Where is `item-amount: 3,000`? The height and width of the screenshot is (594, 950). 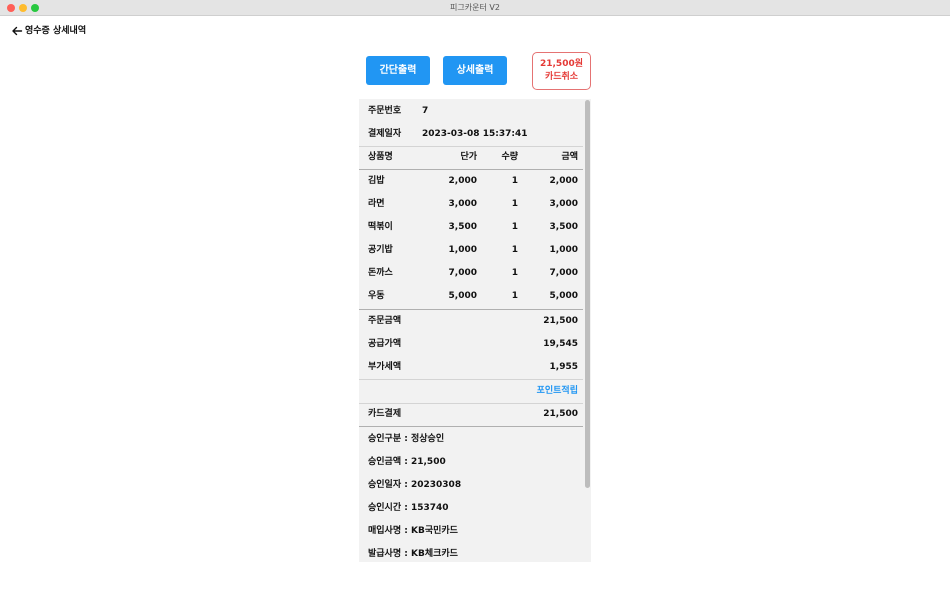 item-amount: 3,000 is located at coordinates (563, 204).